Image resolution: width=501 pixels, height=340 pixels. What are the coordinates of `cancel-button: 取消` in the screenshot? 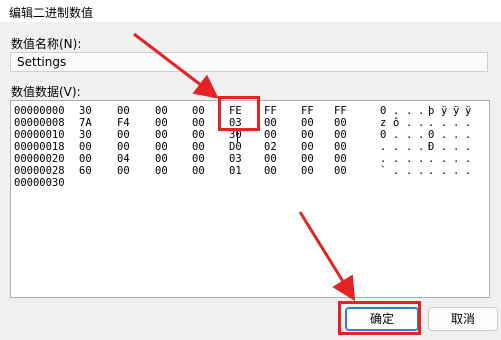 It's located at (463, 319).